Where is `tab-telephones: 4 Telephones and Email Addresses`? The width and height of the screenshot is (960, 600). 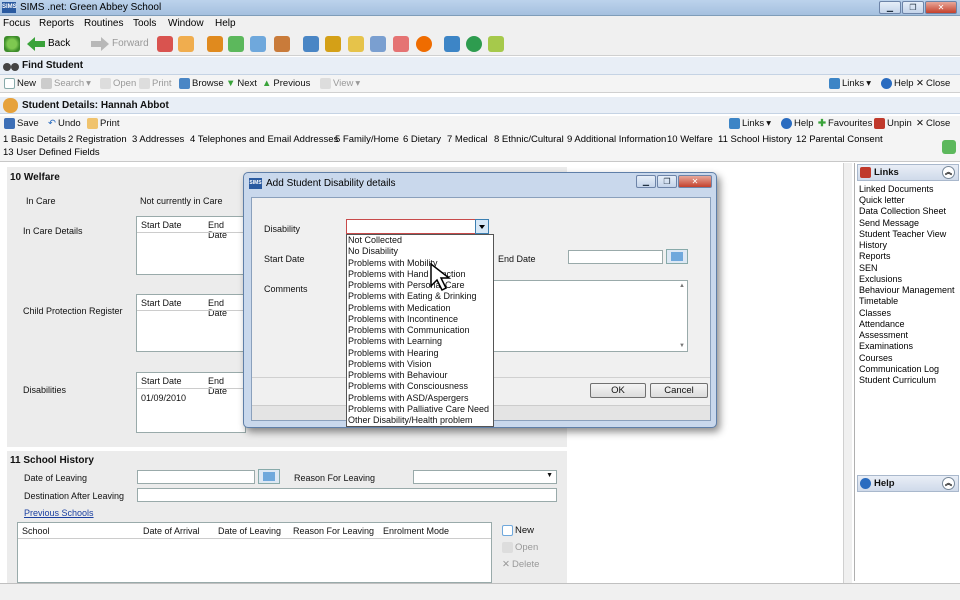 tab-telephones: 4 Telephones and Email Addresses is located at coordinates (264, 139).